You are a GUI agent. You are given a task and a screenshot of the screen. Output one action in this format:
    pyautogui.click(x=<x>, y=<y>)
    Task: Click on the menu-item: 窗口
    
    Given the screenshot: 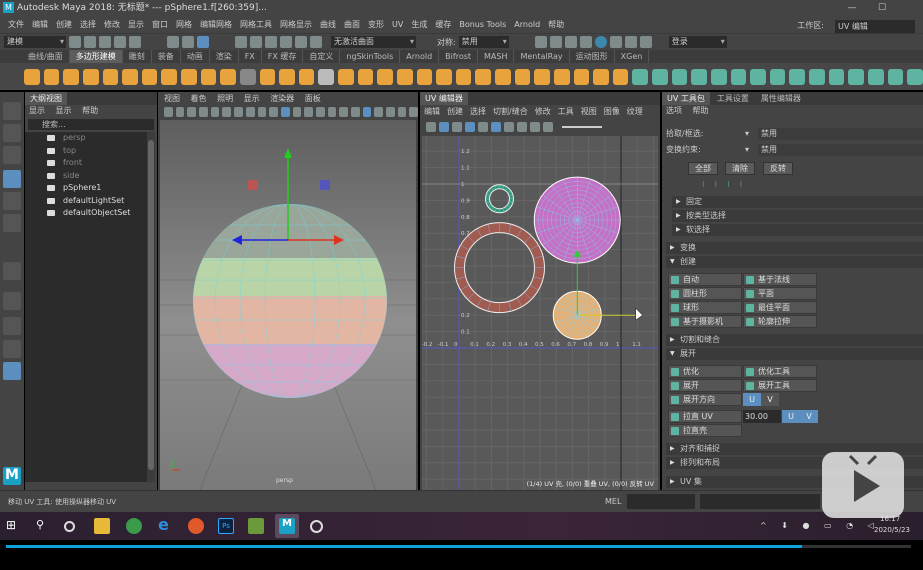 What is the action you would take?
    pyautogui.click(x=160, y=24)
    